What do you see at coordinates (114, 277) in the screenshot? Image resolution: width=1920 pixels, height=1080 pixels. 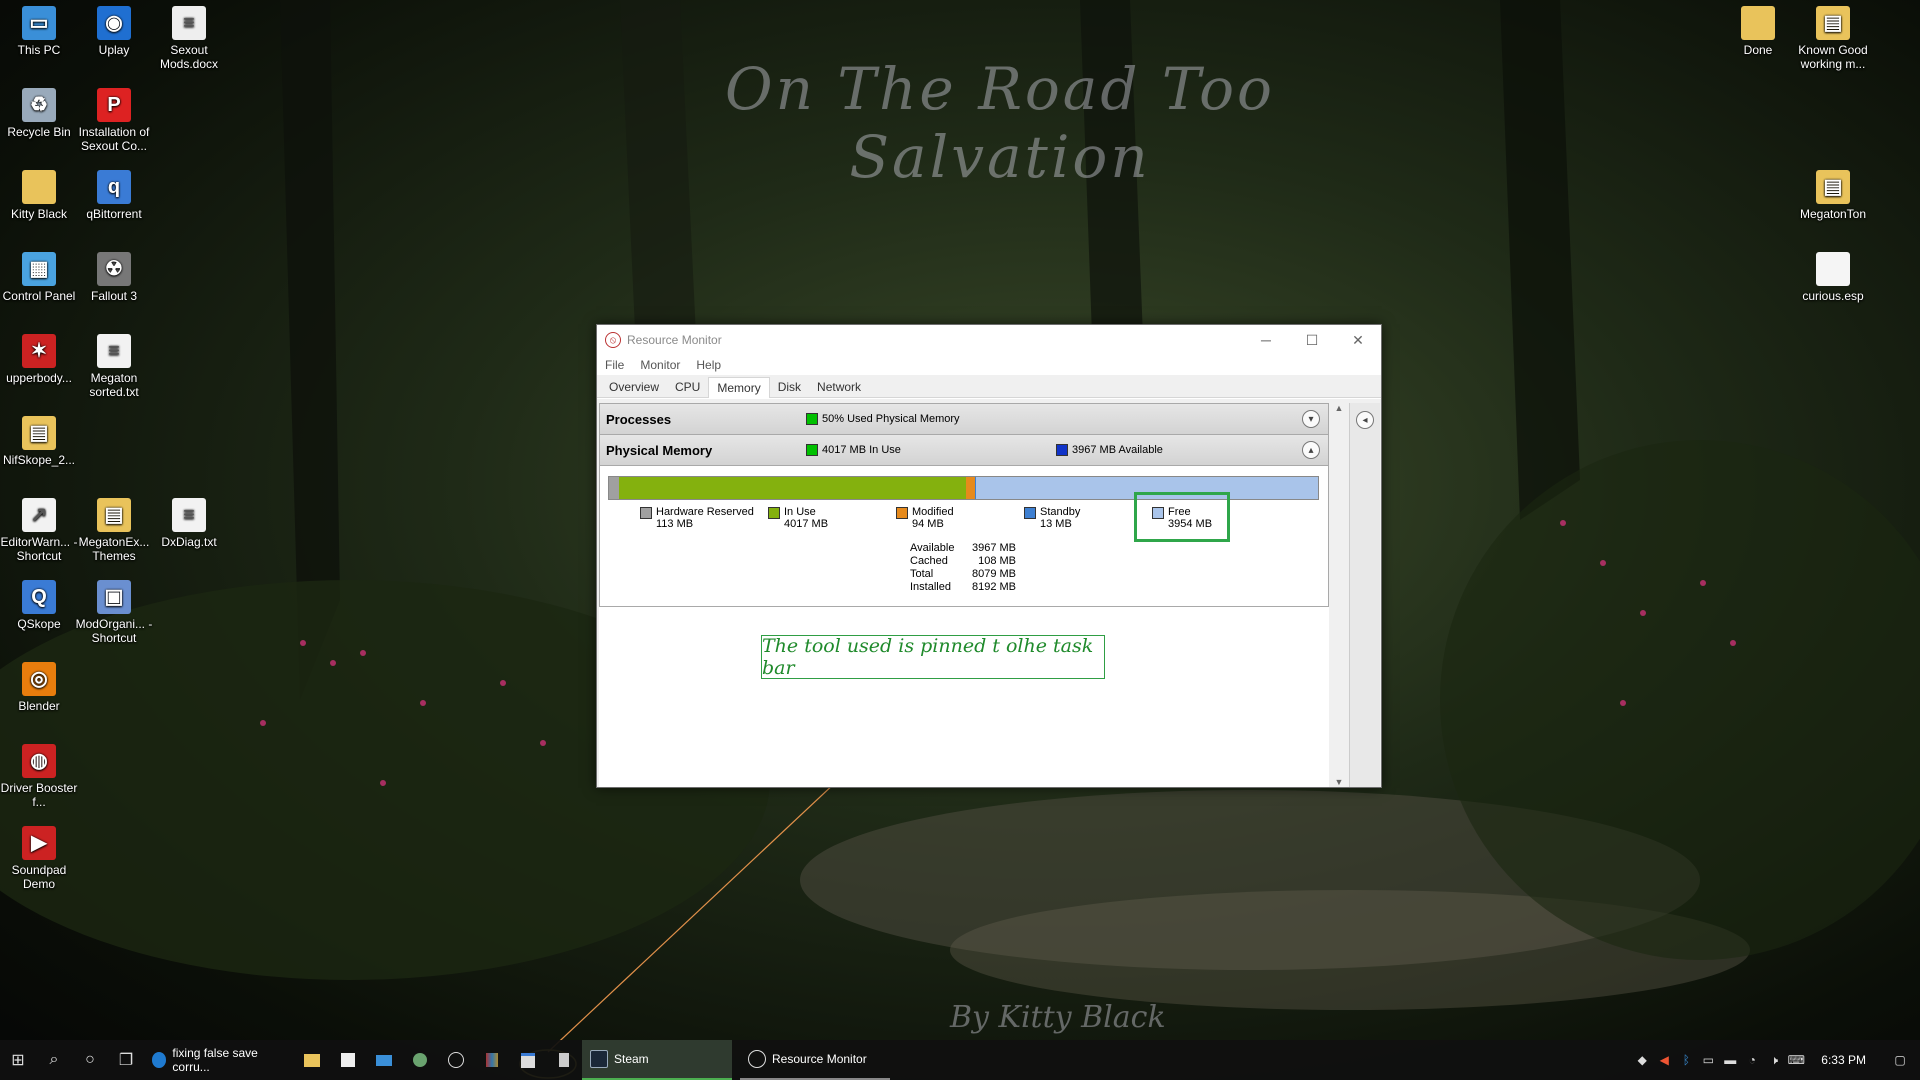 I see `desktop-icon: ☢ Fallout 3` at bounding box center [114, 277].